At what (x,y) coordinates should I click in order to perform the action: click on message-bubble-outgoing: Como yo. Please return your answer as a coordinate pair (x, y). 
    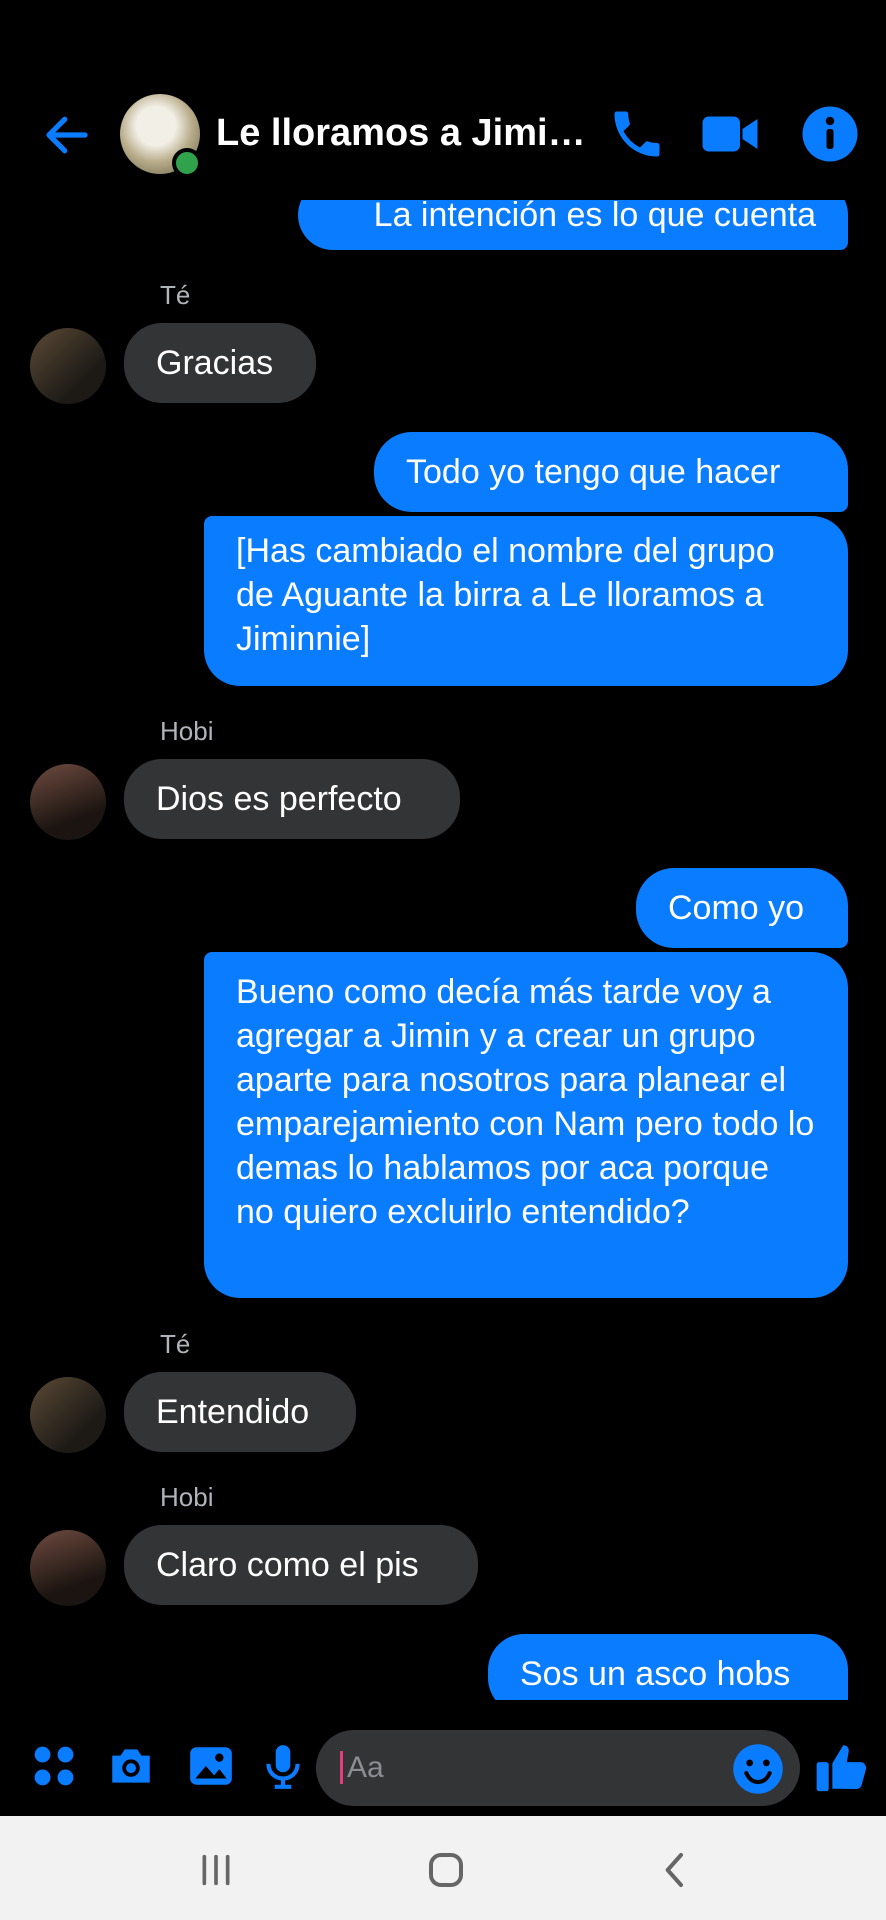
    Looking at the image, I should click on (742, 908).